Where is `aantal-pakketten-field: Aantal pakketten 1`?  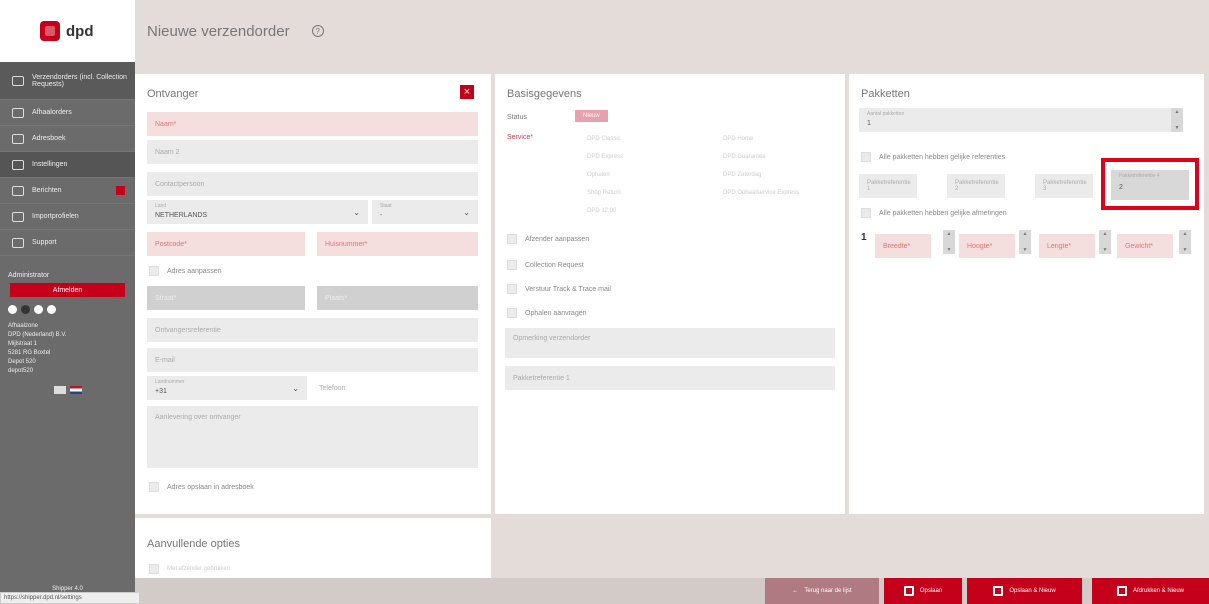 aantal-pakketten-field: Aantal pakketten 1 is located at coordinates (1020, 120).